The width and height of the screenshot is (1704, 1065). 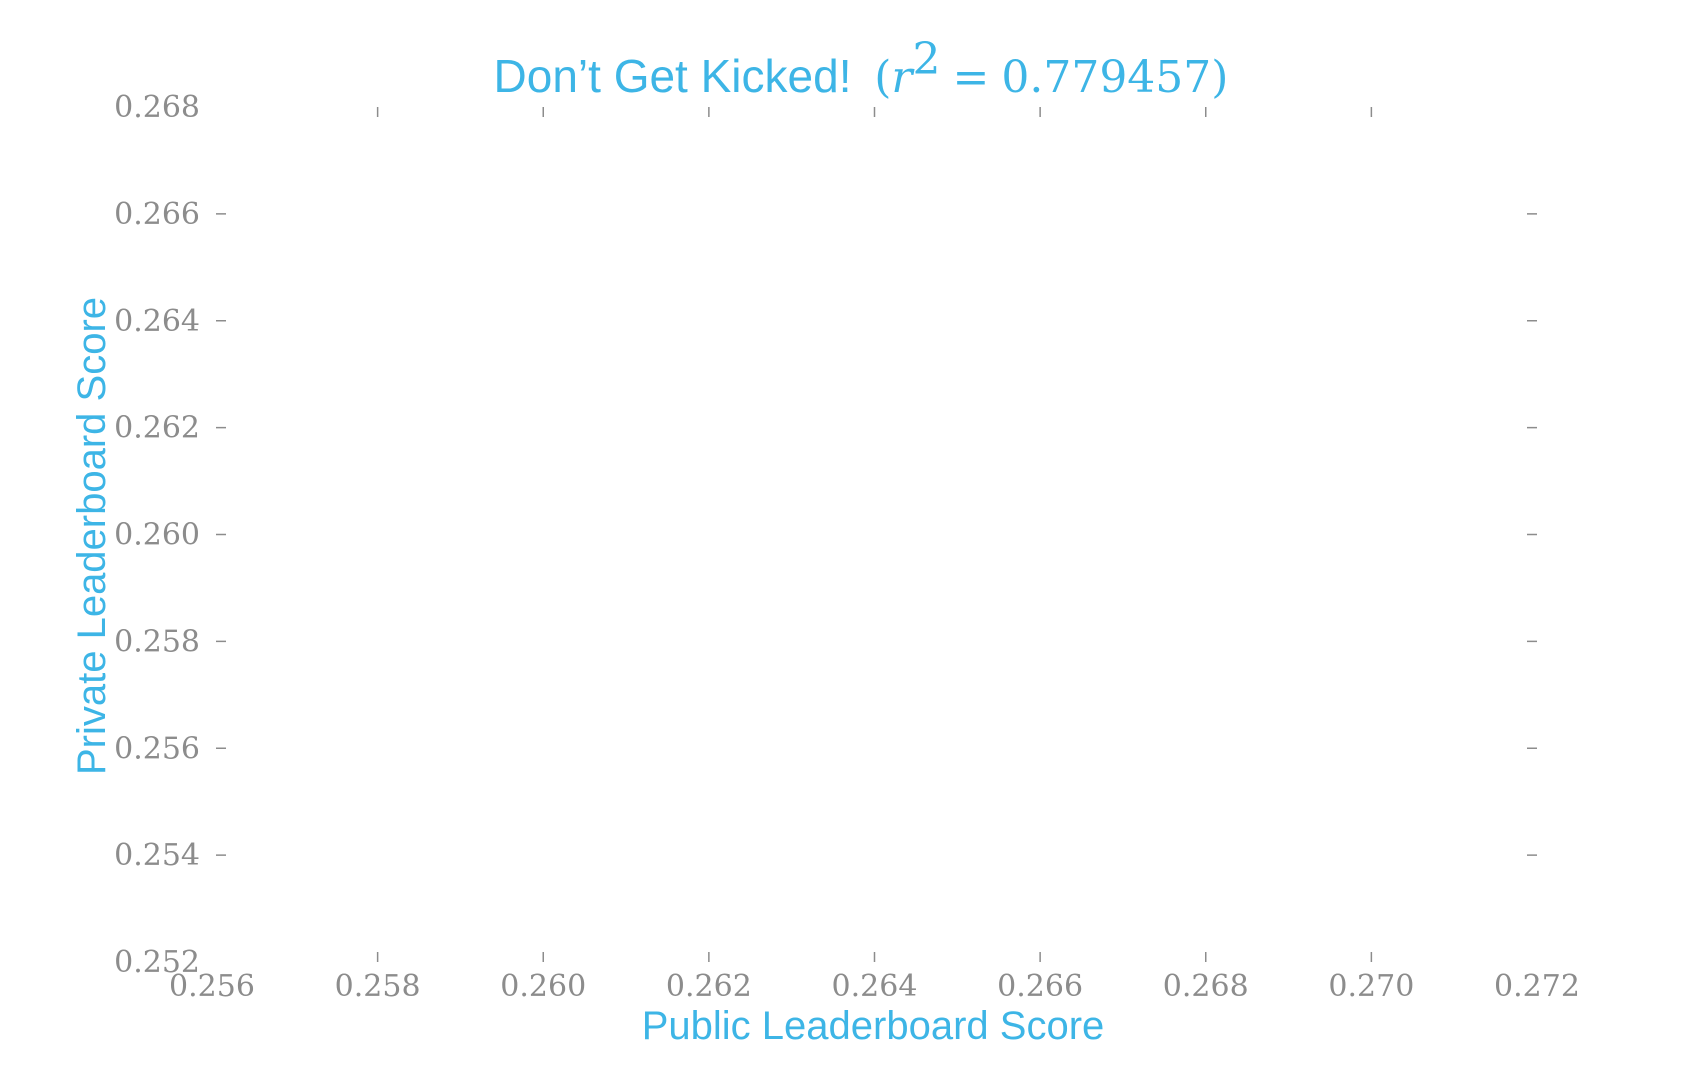 I want to click on chart-title-equals: =, so click(x=970, y=77).